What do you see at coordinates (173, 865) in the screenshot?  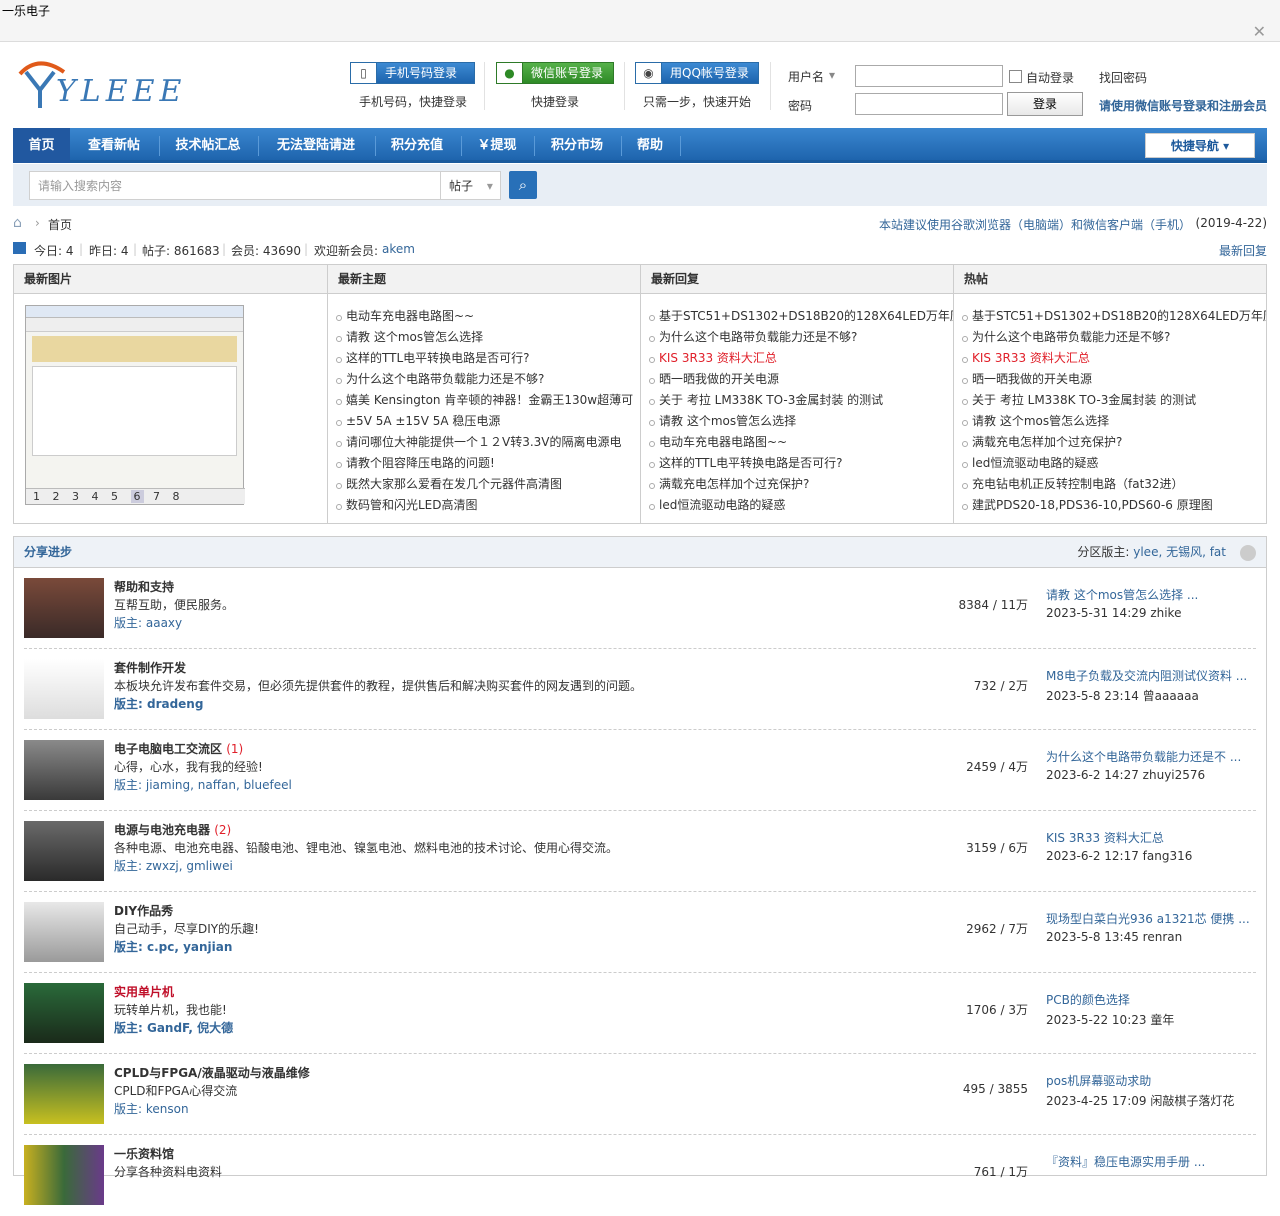 I see `forum-mods: 版主: zwxzj, gmliwei` at bounding box center [173, 865].